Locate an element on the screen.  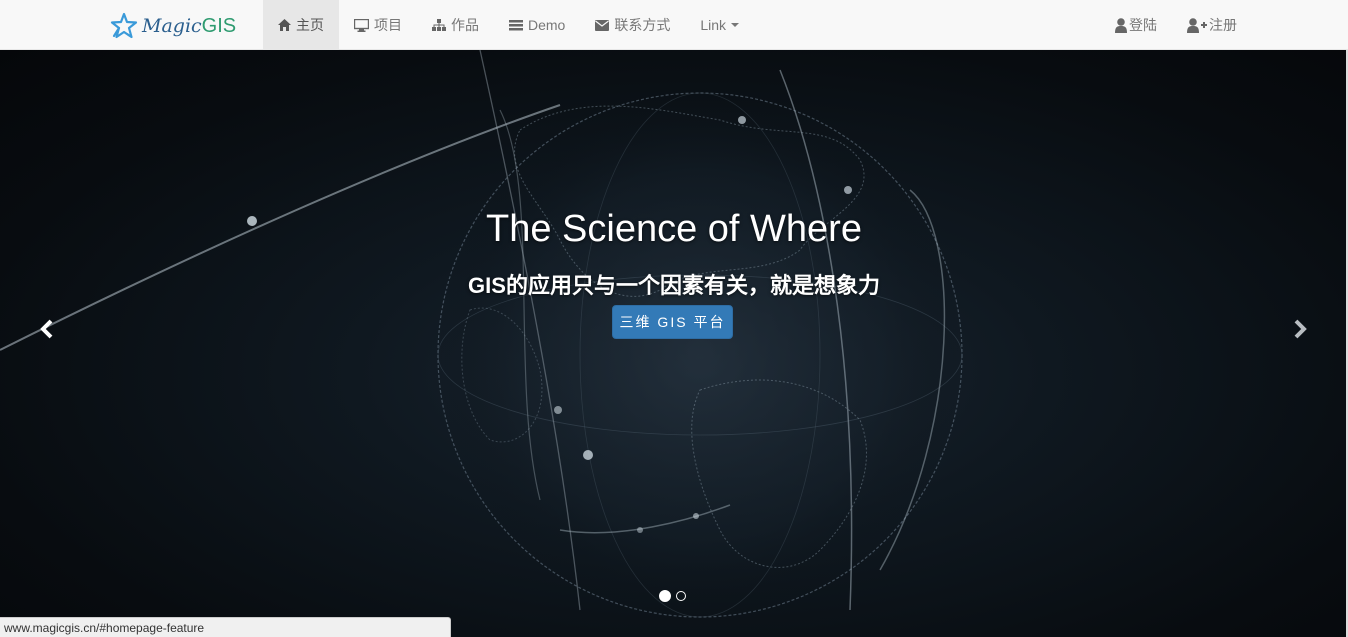
caret-down-icon is located at coordinates (735, 25).